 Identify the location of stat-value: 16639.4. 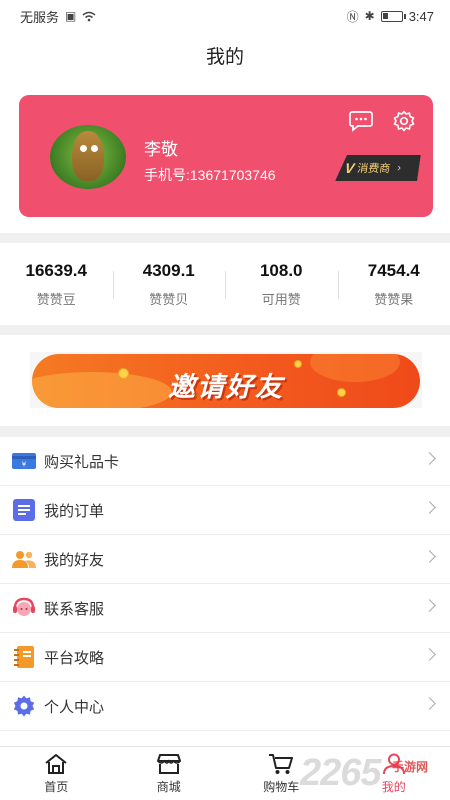
(56, 270).